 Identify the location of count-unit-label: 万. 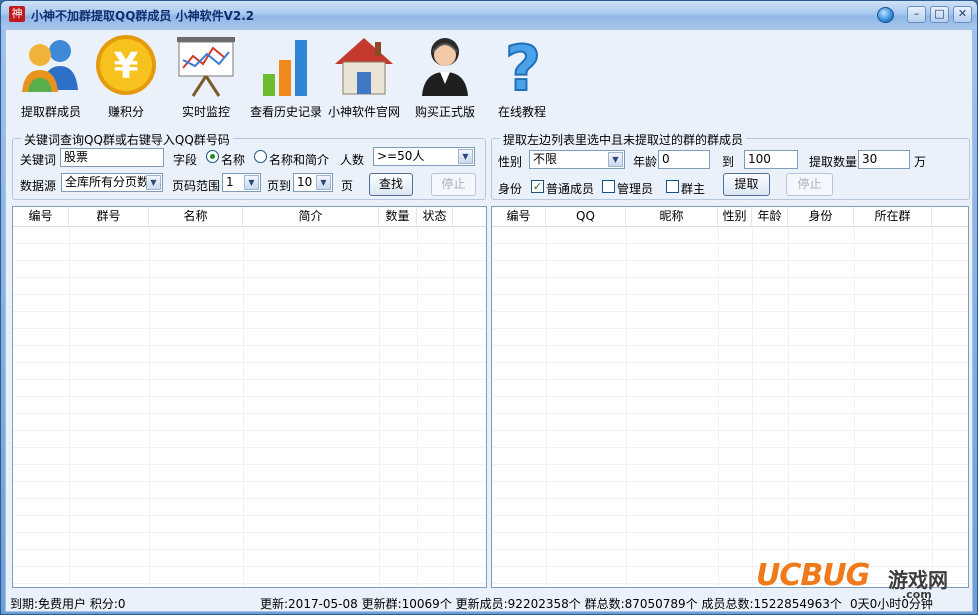
(920, 162).